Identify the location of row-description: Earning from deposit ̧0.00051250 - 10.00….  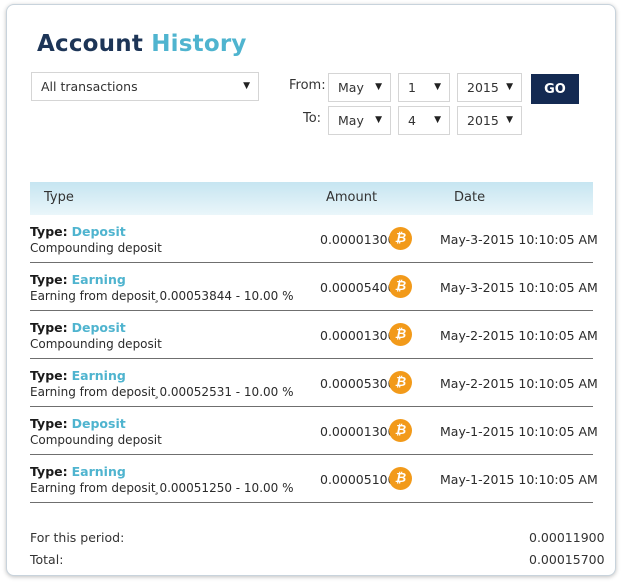
(162, 488).